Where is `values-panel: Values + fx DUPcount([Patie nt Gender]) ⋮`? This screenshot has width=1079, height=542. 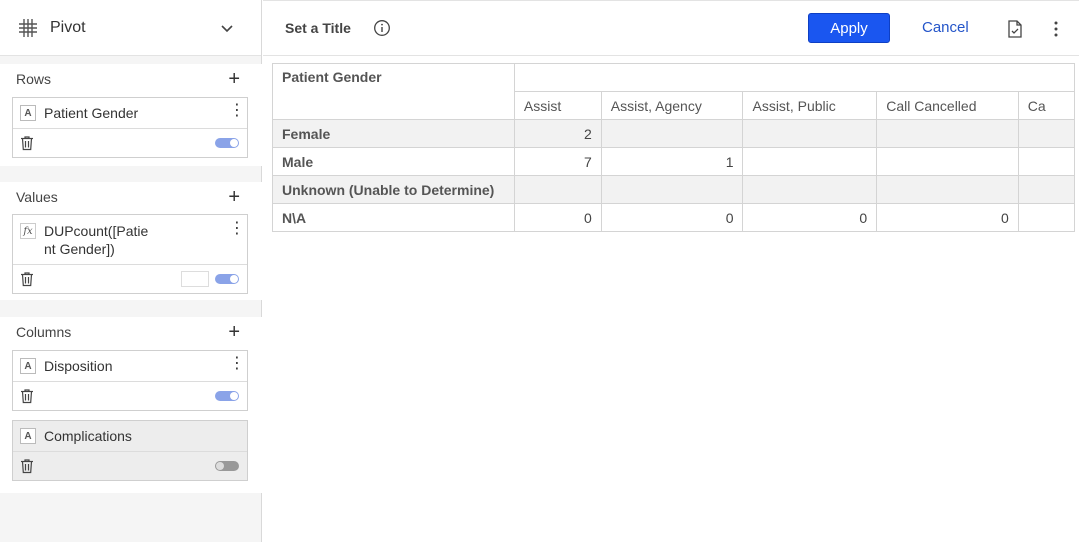 values-panel: Values + fx DUPcount([Patie nt Gender]) ⋮ is located at coordinates (131, 241).